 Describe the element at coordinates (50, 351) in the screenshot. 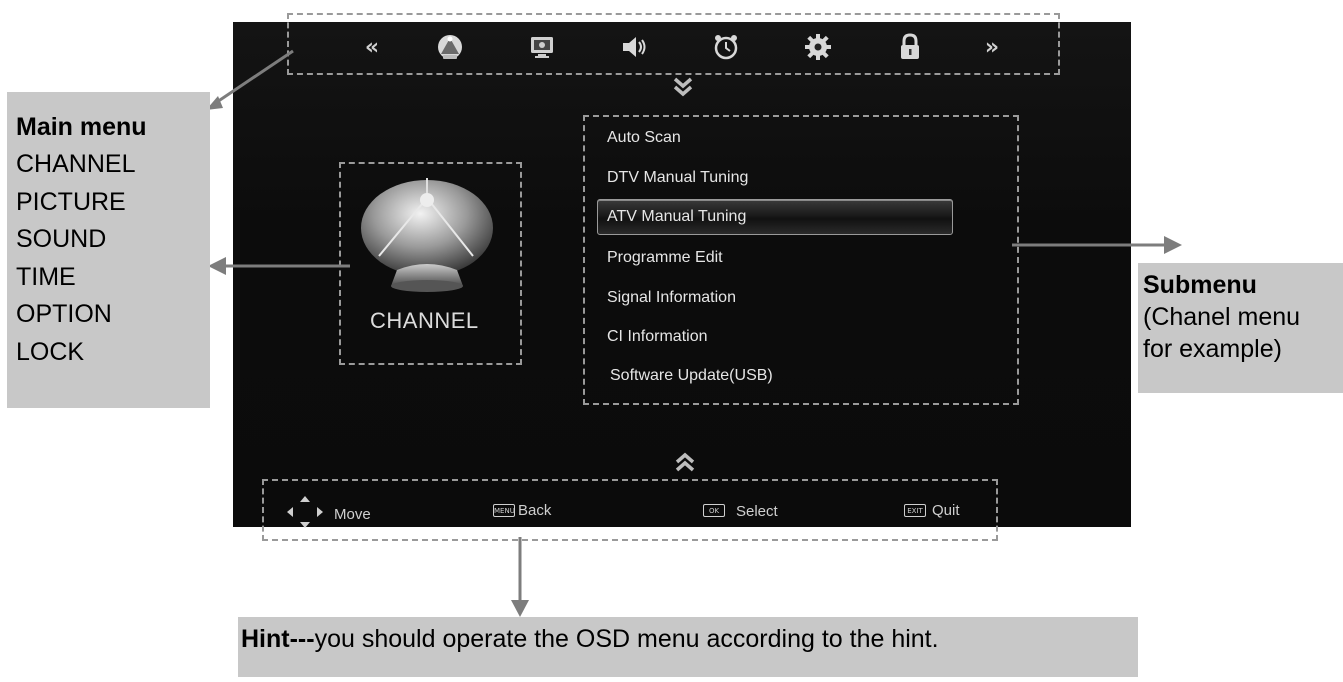

I see `main-menu-callout-item-lock: LOCK` at that location.